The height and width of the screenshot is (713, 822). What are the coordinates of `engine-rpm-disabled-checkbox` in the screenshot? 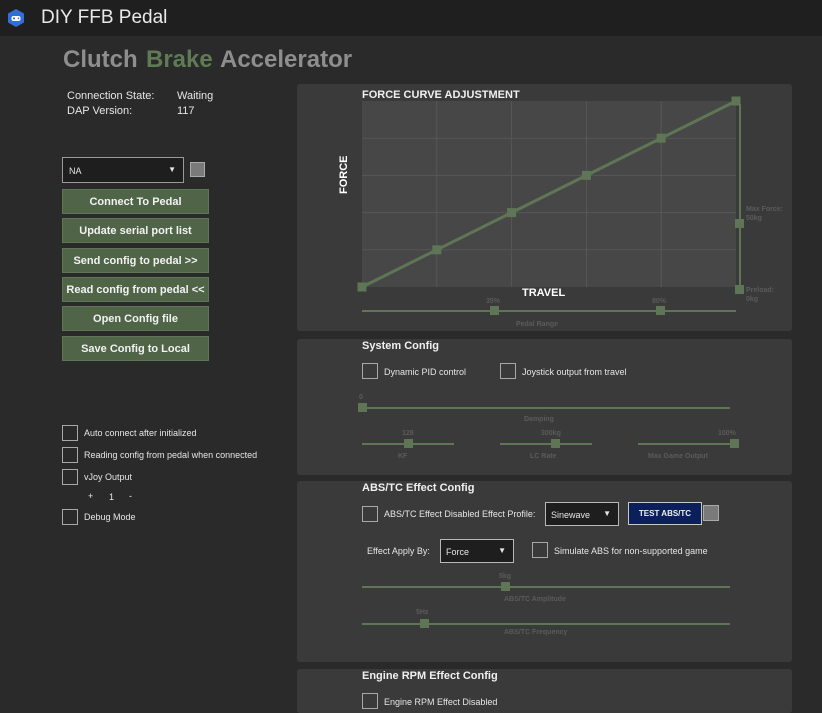 It's located at (370, 701).